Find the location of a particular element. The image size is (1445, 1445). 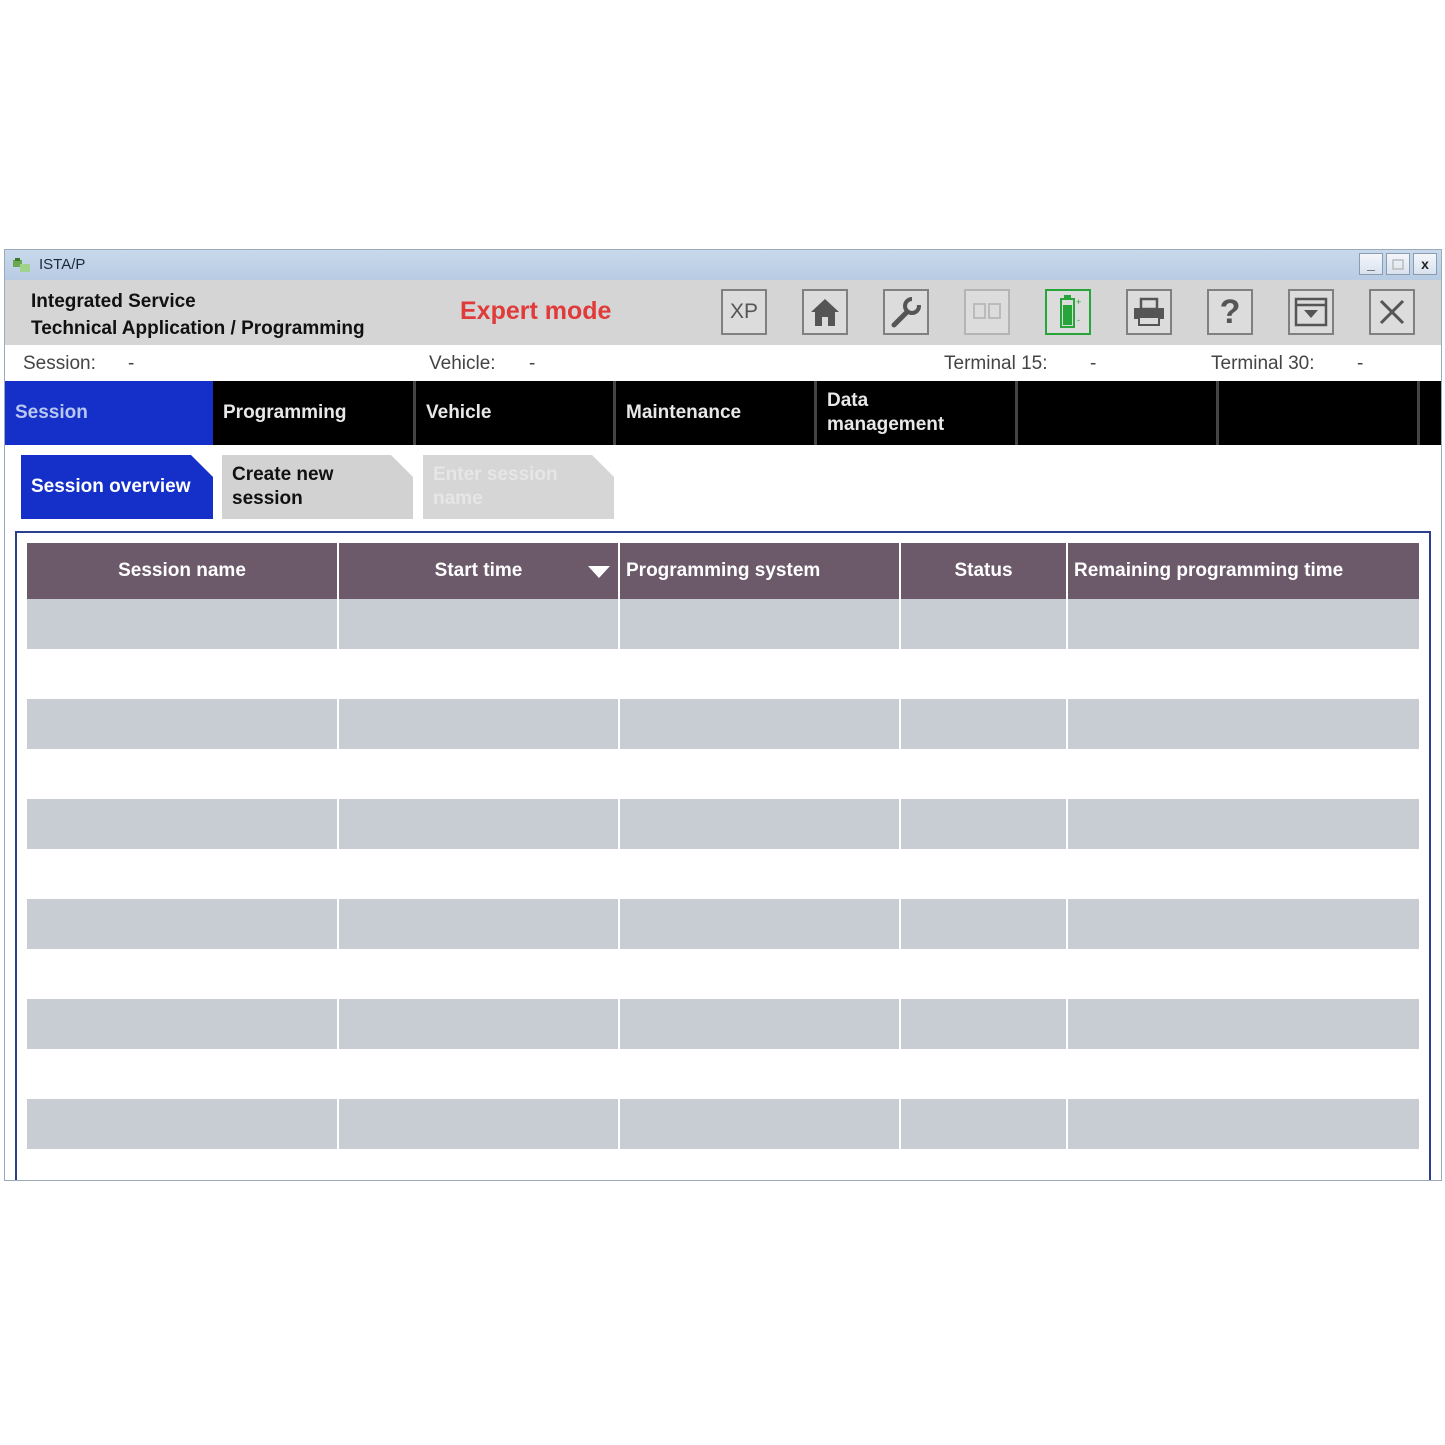

home-icon is located at coordinates (825, 312).